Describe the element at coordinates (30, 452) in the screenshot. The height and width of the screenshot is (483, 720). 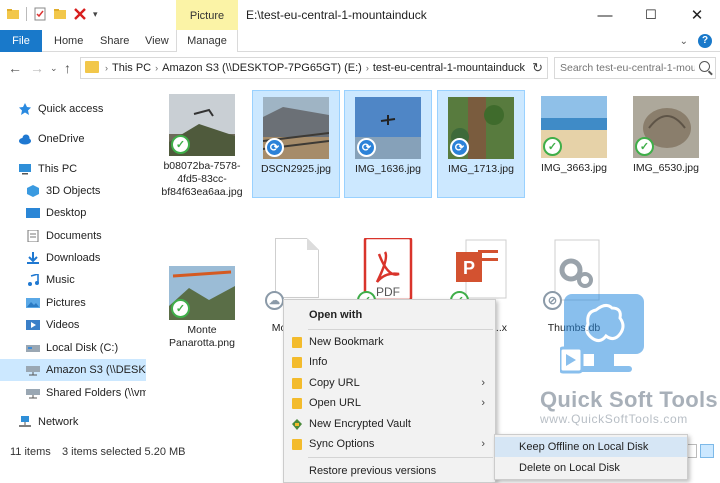
I see `item-count: 11 items` at that location.